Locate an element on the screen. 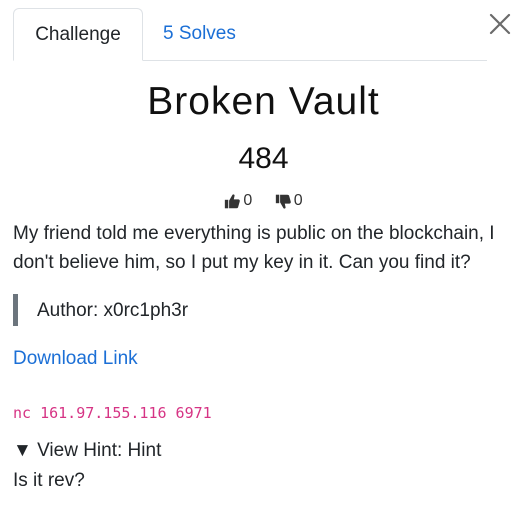 The height and width of the screenshot is (505, 527). tab-solves: 5 Solves is located at coordinates (199, 33).